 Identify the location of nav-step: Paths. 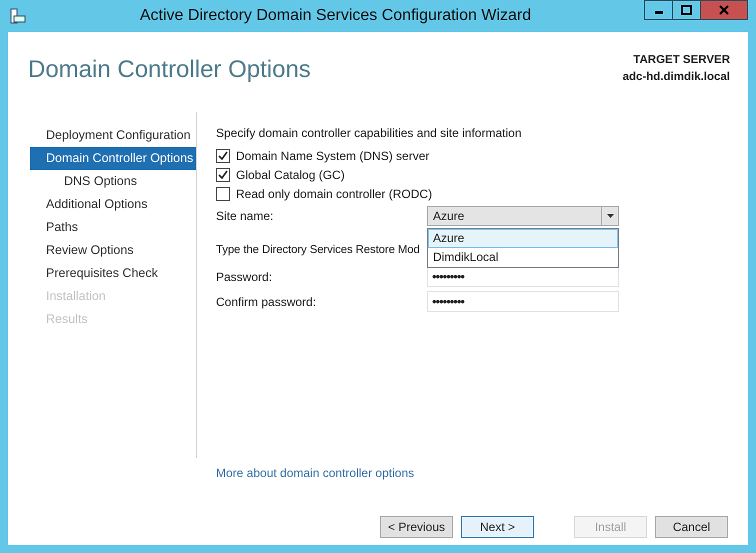
(113, 227).